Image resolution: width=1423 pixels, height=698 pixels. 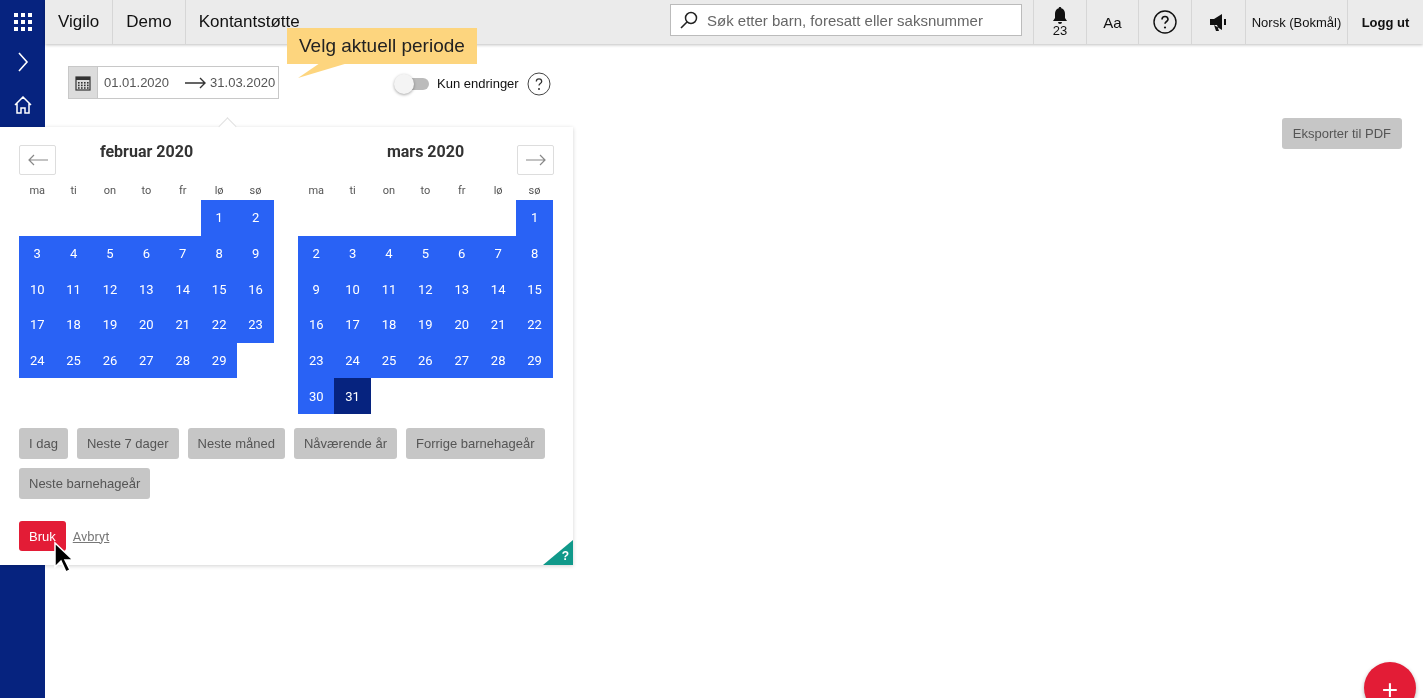 What do you see at coordinates (1296, 22) in the screenshot?
I see `language-selector: Norsk (Bokmål)` at bounding box center [1296, 22].